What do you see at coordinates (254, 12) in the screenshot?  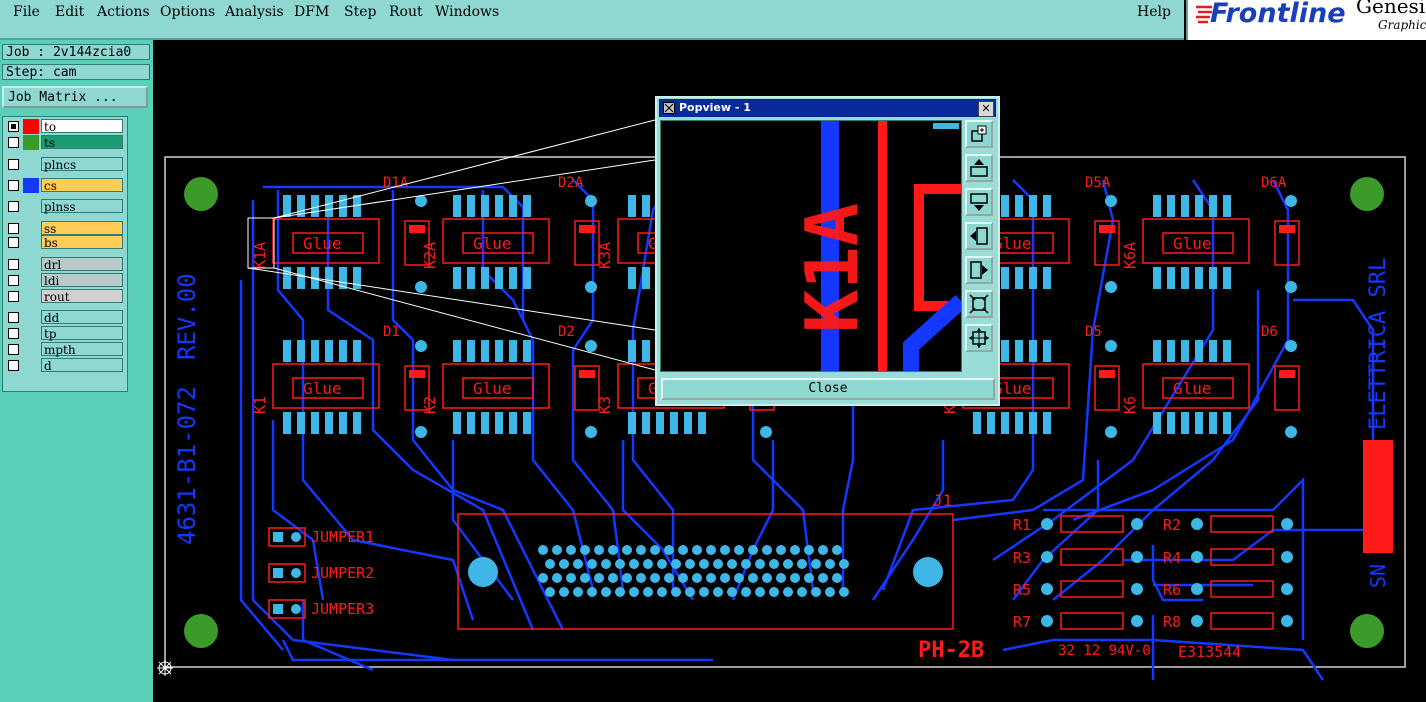 I see `menu-analysis: Analysis` at bounding box center [254, 12].